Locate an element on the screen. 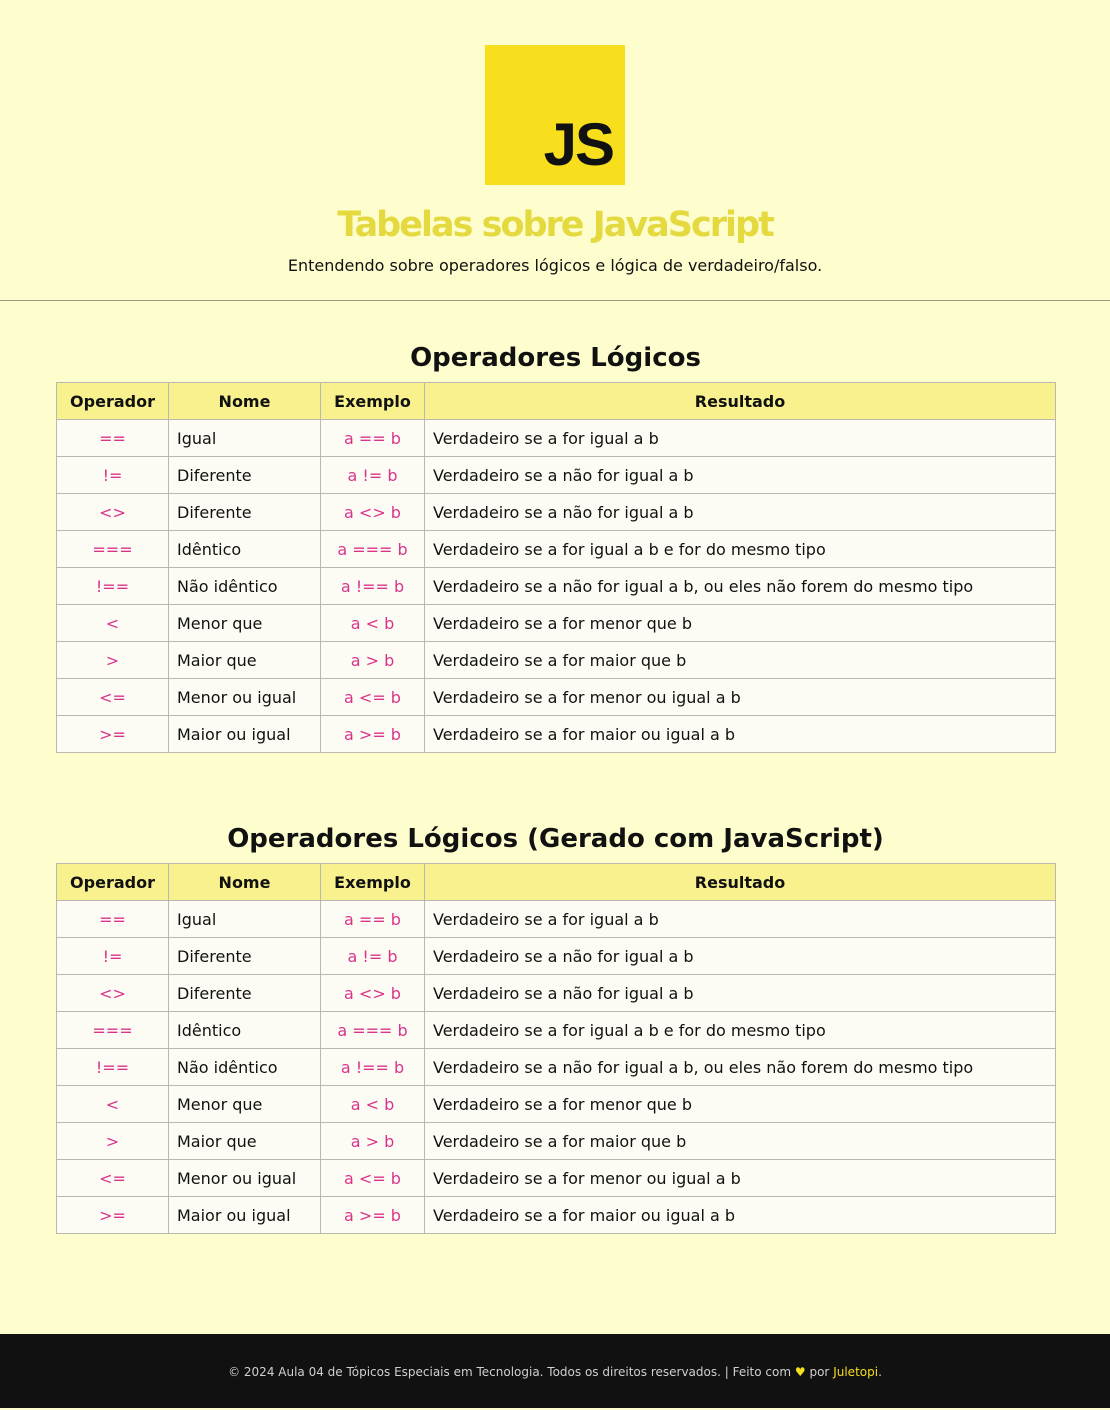 Image resolution: width=1110 pixels, height=1410 pixels. column-header-exemplo: Exemplo is located at coordinates (372, 882).